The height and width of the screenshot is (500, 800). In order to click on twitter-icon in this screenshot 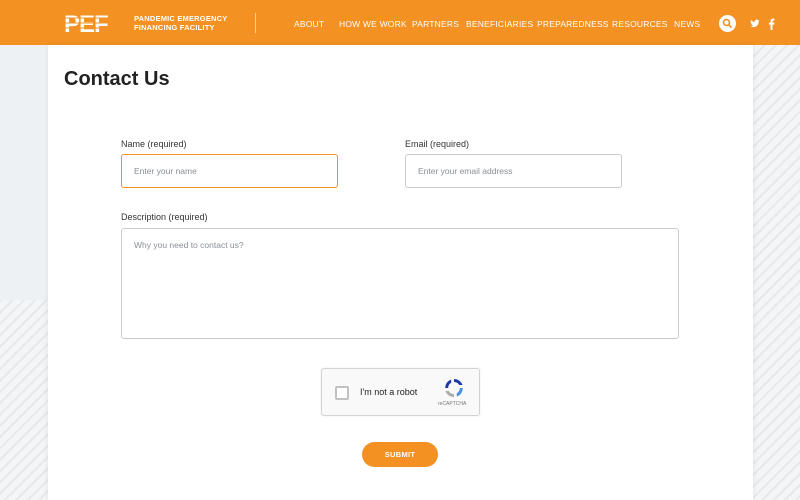, I will do `click(755, 24)`.